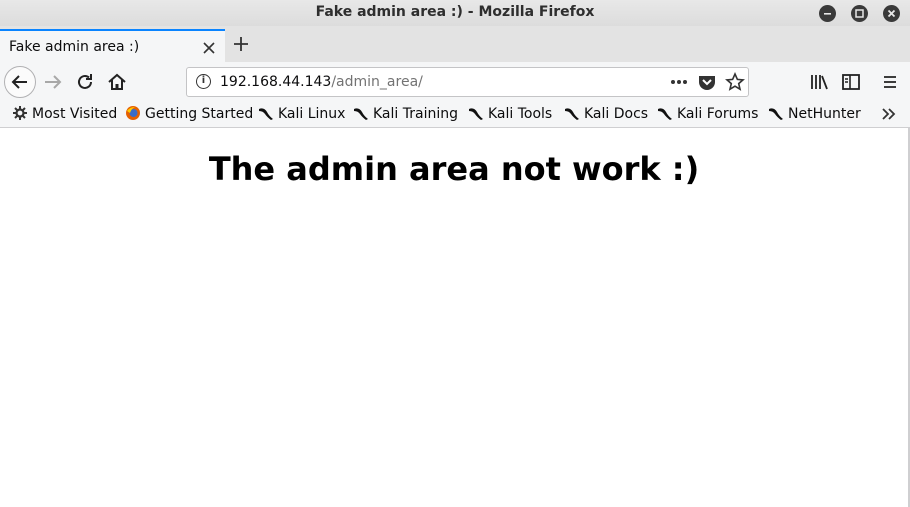 The image size is (910, 507). I want to click on page-heading: The admin area not work :), so click(454, 169).